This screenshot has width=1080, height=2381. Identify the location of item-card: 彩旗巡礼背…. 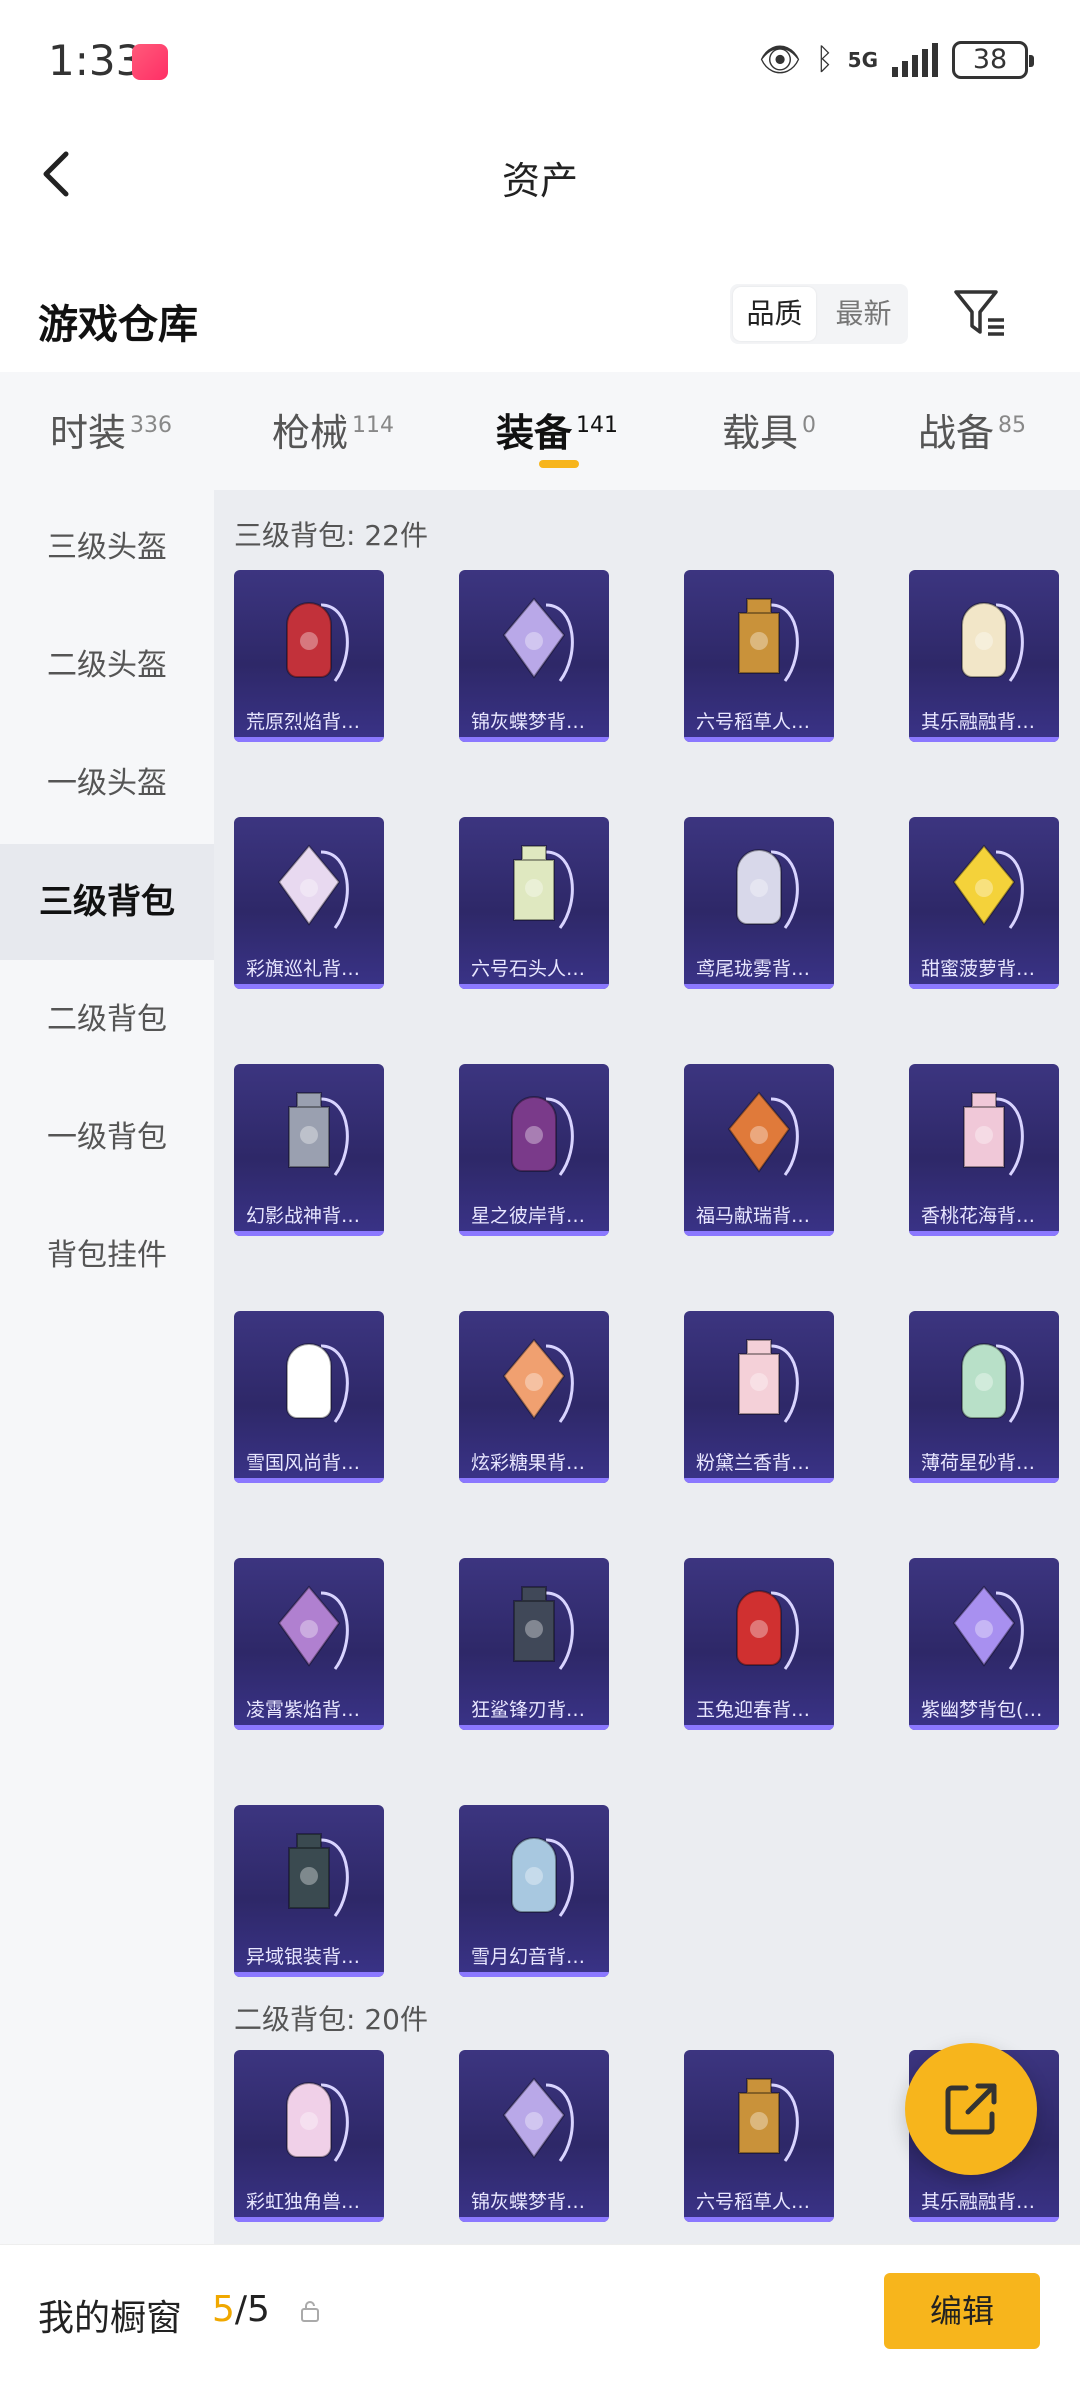
(309, 903).